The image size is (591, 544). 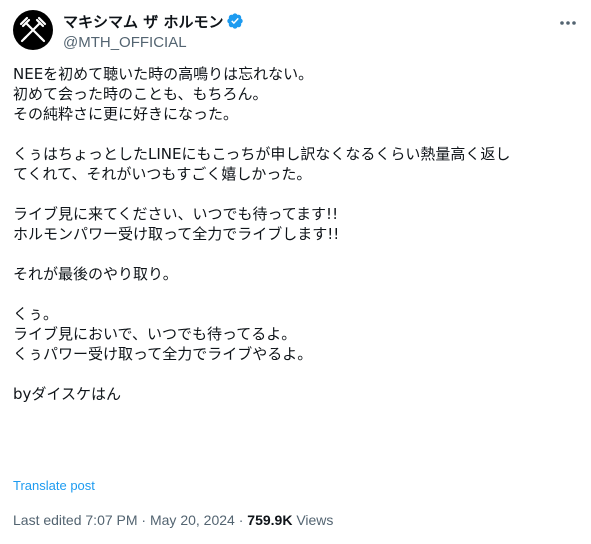 What do you see at coordinates (67, 394) in the screenshot?
I see `tweet-line: byダイスケはん` at bounding box center [67, 394].